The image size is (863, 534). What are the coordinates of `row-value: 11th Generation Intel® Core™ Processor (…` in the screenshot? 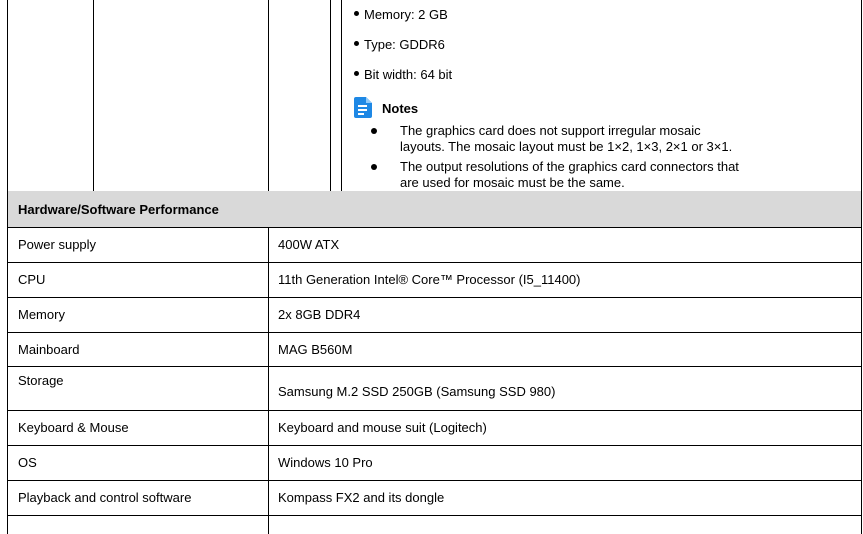 It's located at (429, 279).